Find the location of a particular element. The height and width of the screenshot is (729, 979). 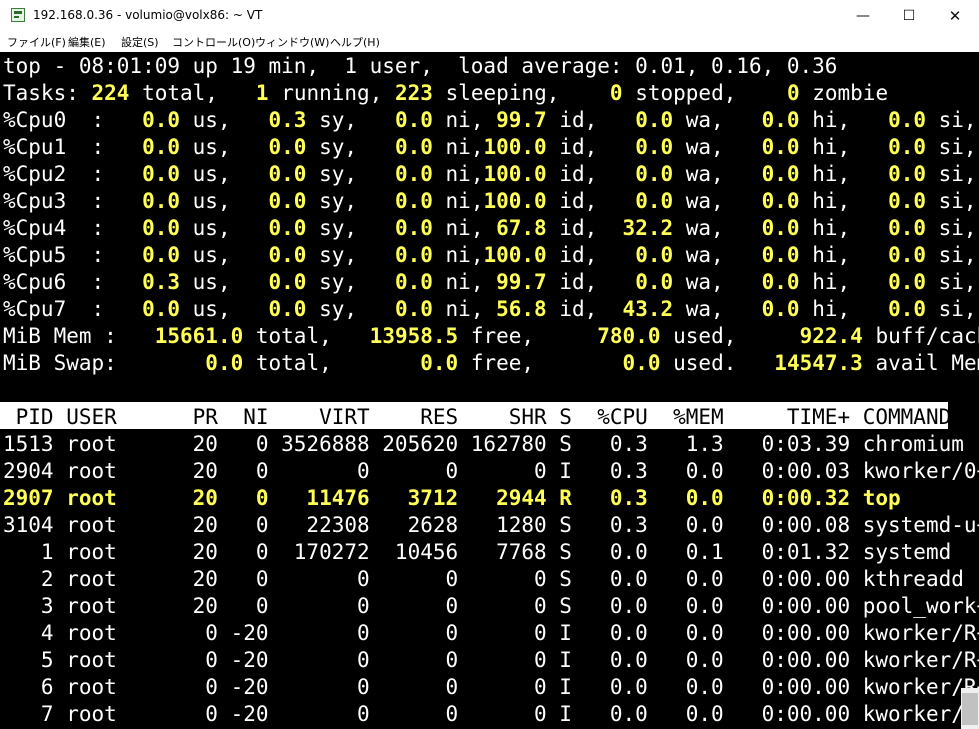

maximize-button: ☐ is located at coordinates (909, 16).